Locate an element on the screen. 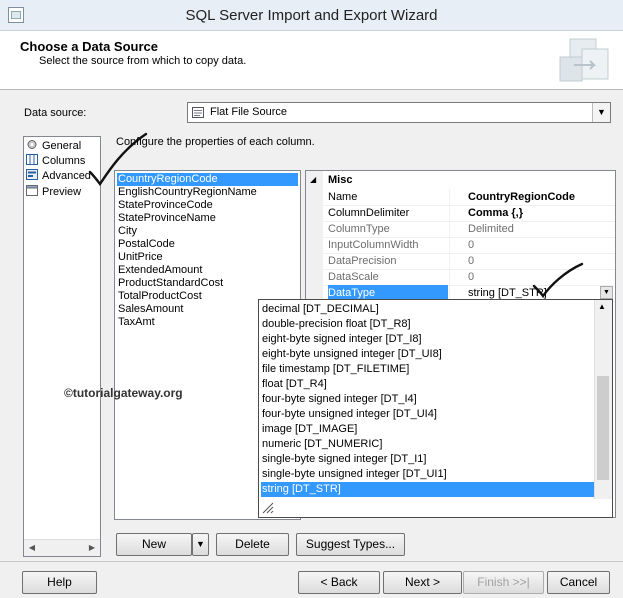  property-row-column-delimiter: ColumnDelimiter Comma {,} is located at coordinates (469, 213).